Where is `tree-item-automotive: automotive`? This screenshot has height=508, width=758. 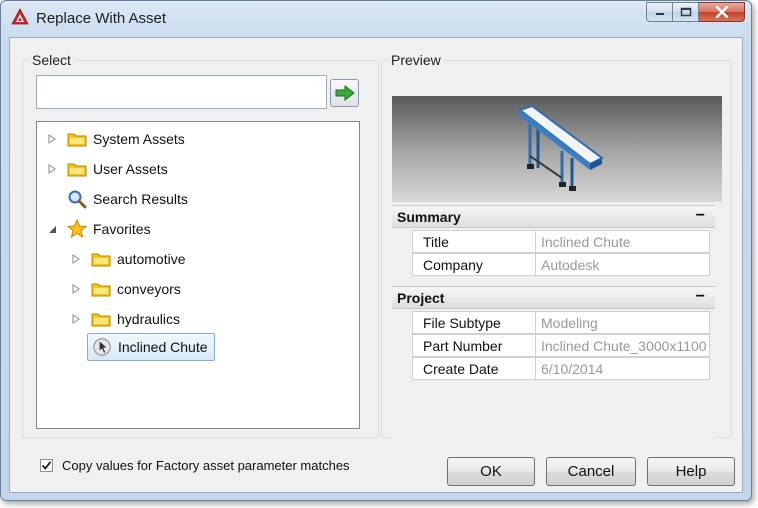 tree-item-automotive: automotive is located at coordinates (128, 259).